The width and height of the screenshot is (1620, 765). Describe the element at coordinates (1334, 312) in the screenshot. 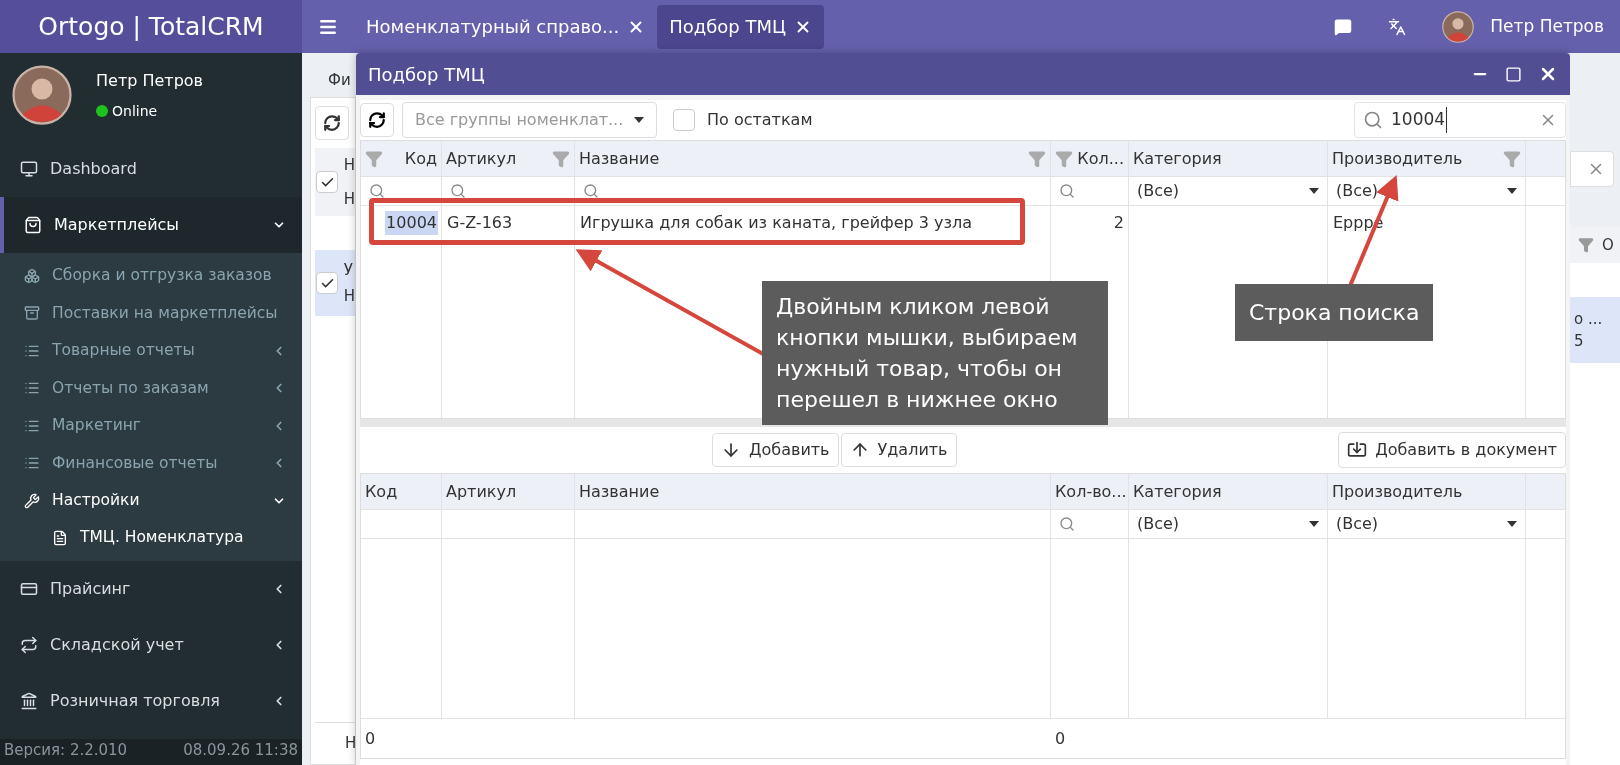

I see `callout-tooltip: Строка поиска` at that location.